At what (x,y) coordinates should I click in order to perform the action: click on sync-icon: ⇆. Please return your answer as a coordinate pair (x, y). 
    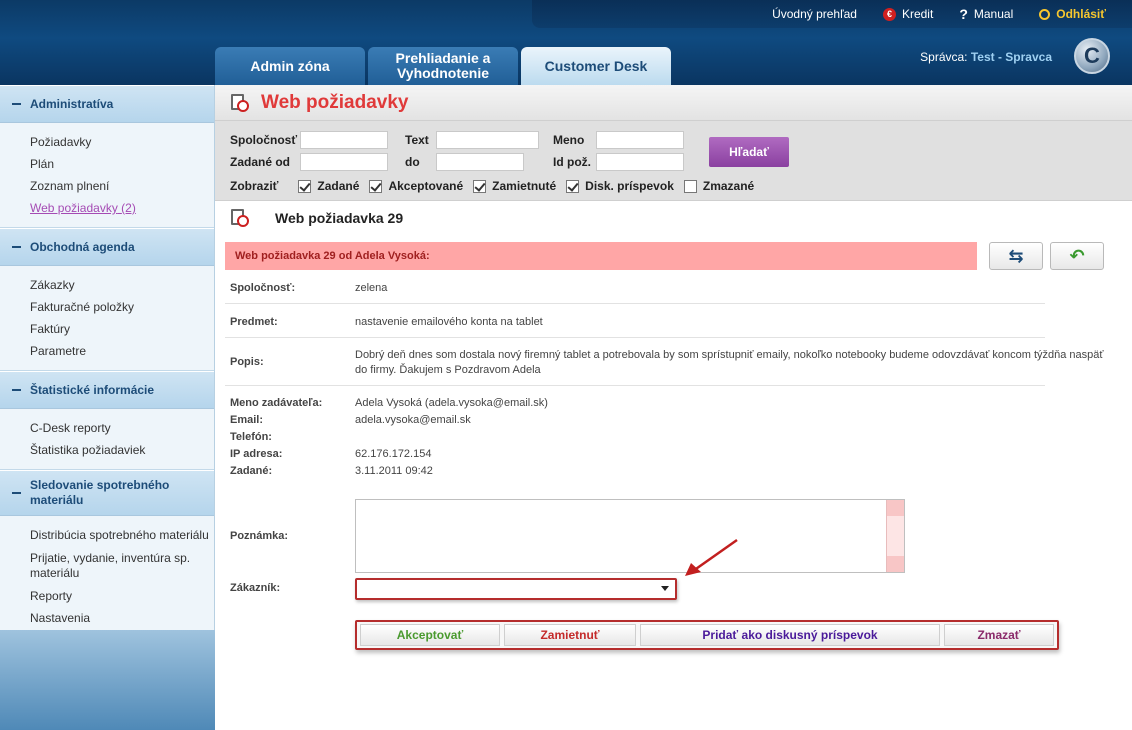
    Looking at the image, I should click on (1016, 255).